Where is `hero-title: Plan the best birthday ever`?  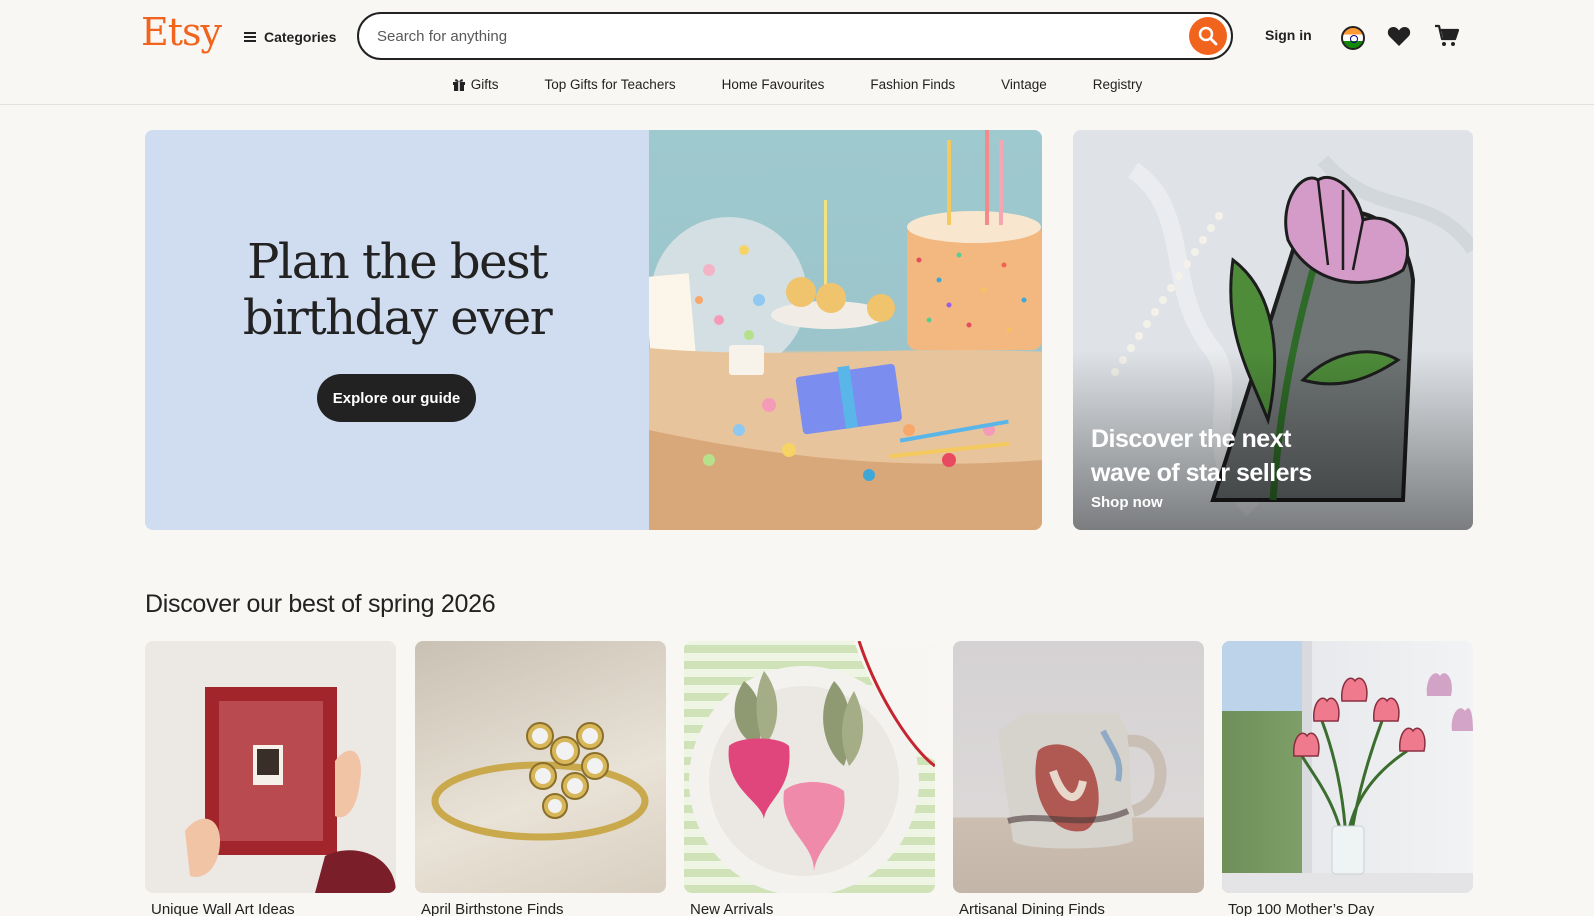 hero-title: Plan the best birthday ever is located at coordinates (397, 290).